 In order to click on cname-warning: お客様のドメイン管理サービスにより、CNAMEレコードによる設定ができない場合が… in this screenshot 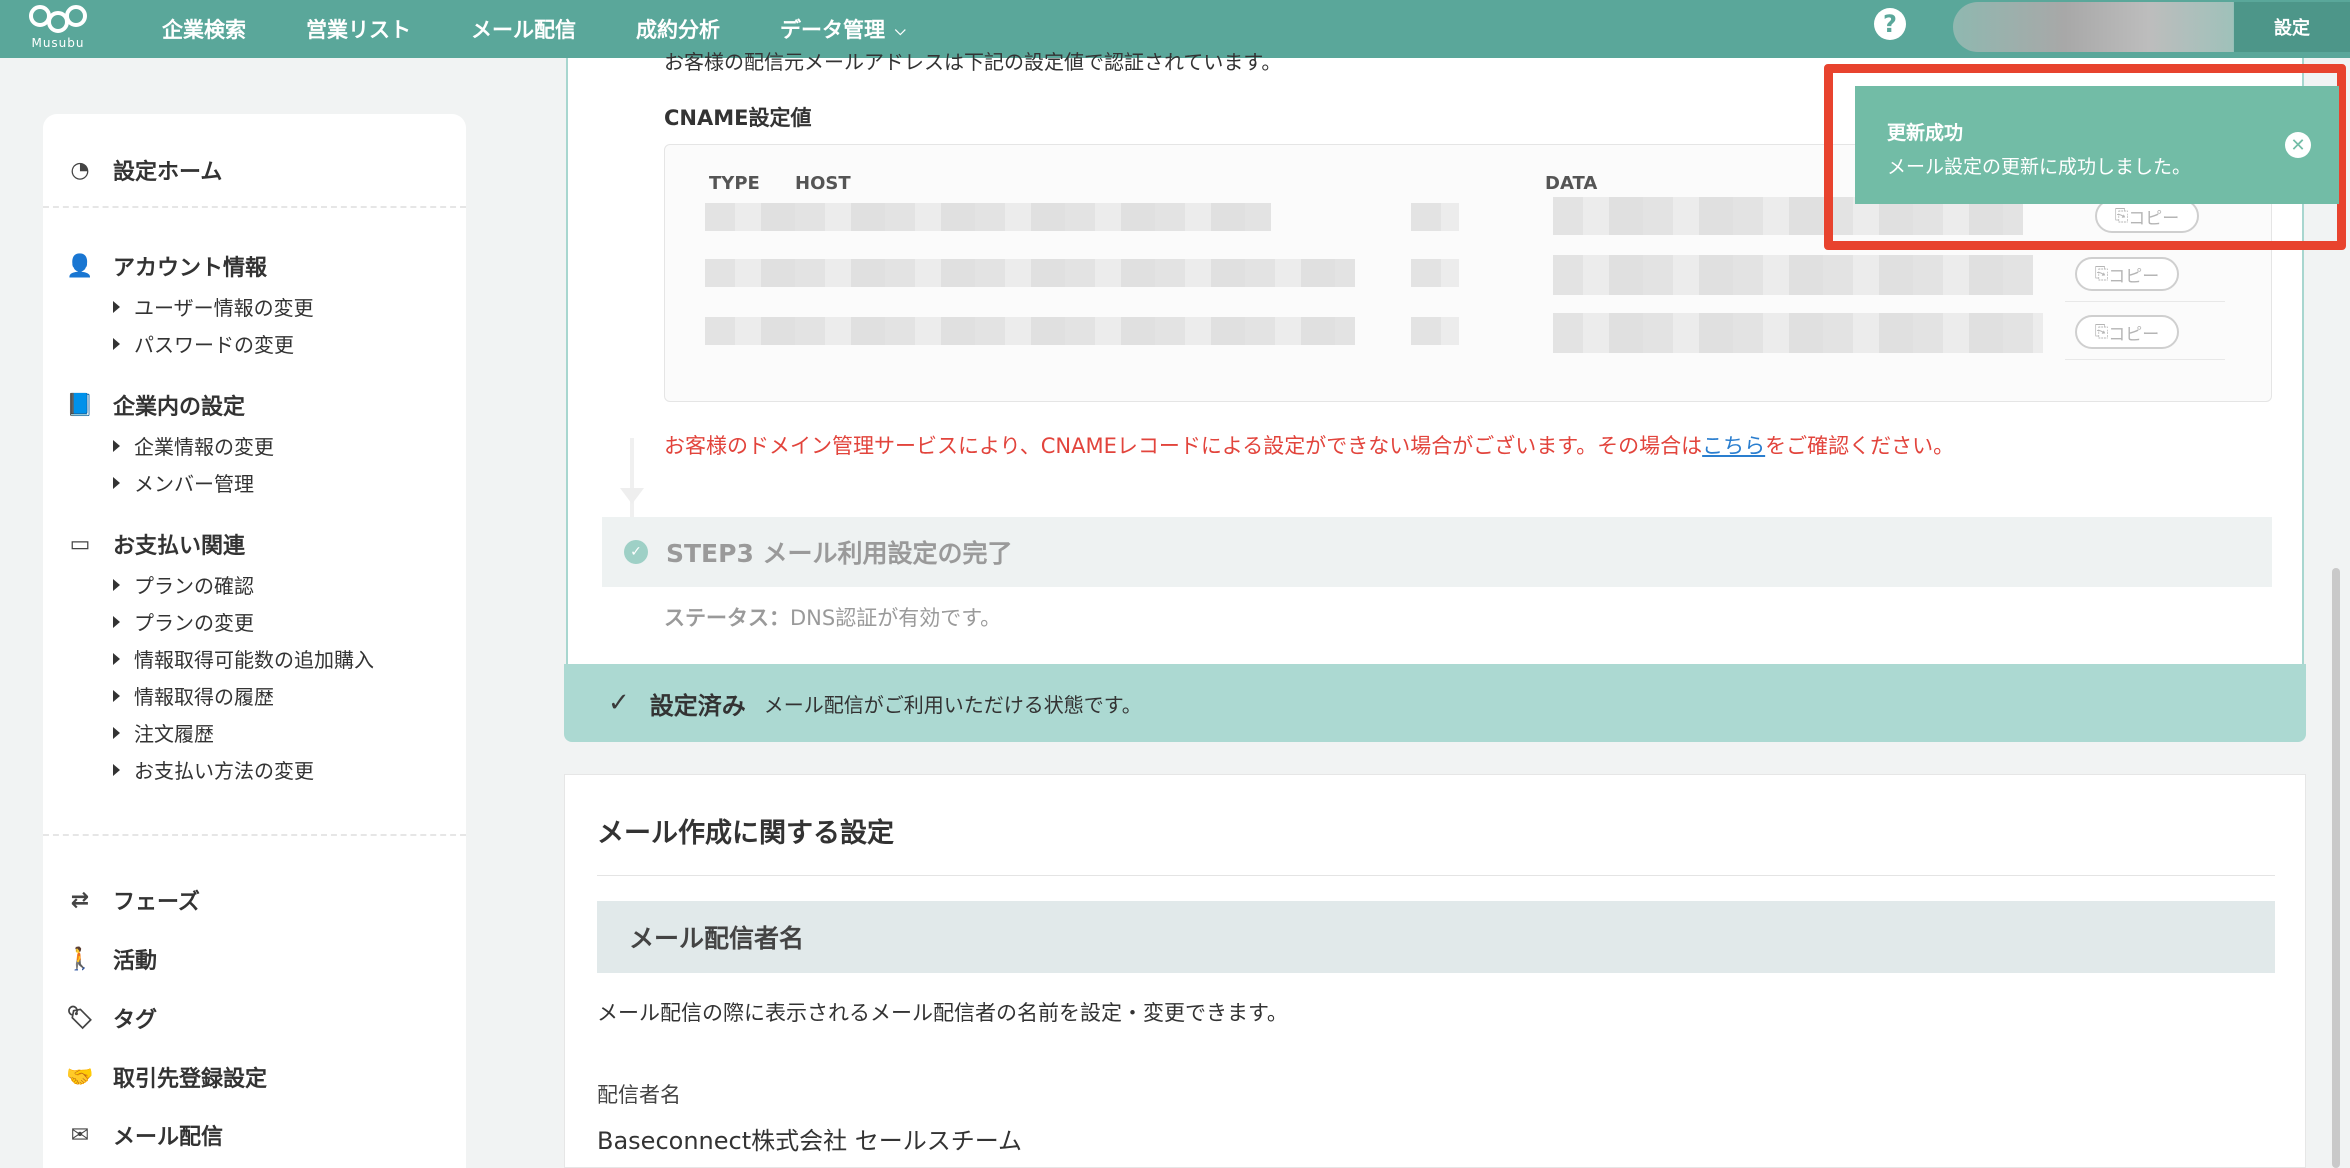, I will do `click(1309, 445)`.